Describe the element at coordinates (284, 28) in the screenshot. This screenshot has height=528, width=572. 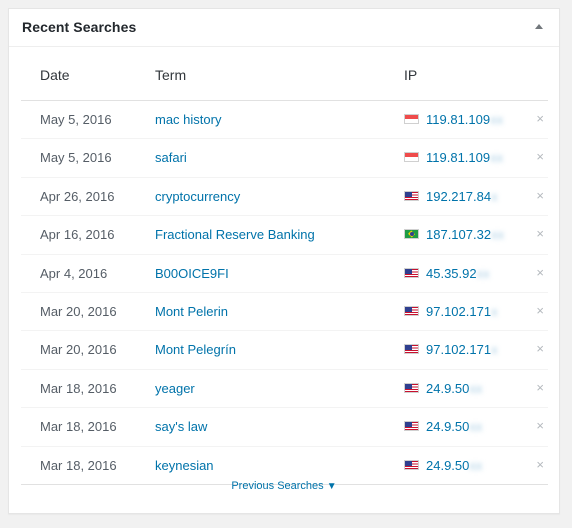
I see `widget-header: Recent Searches` at that location.